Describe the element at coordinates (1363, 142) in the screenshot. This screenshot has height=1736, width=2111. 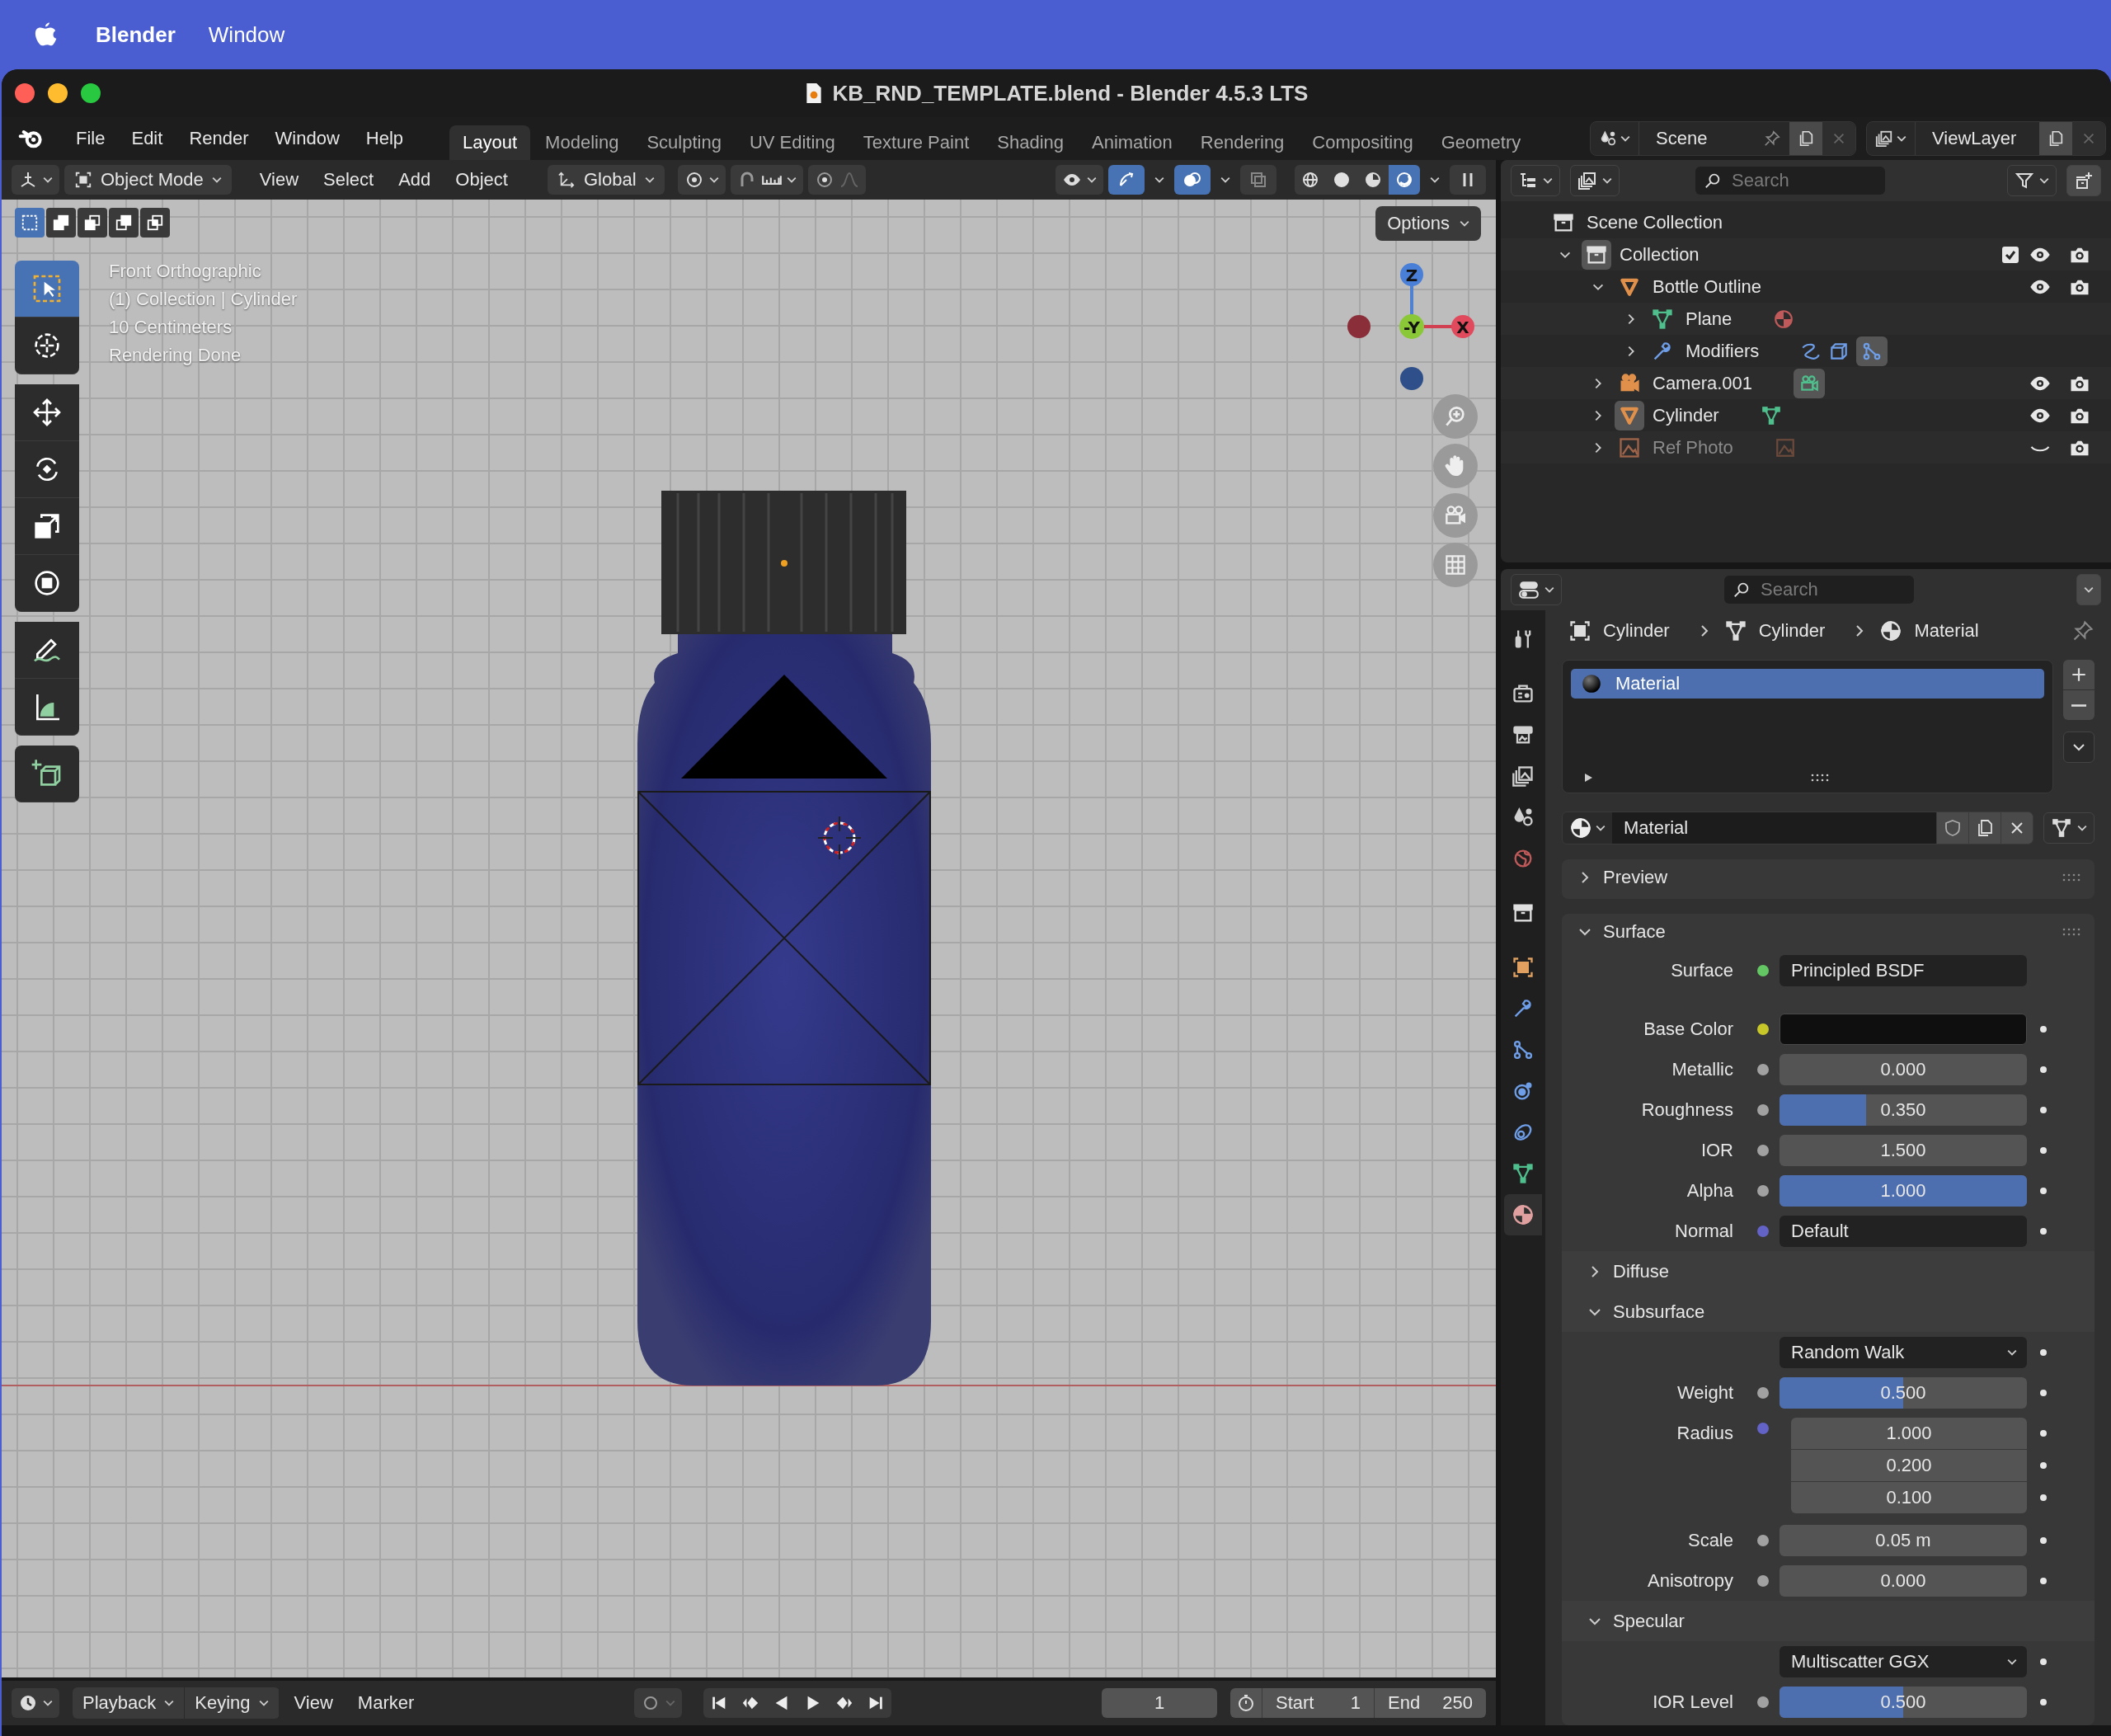
I see `workspace-tab: Compositing` at that location.